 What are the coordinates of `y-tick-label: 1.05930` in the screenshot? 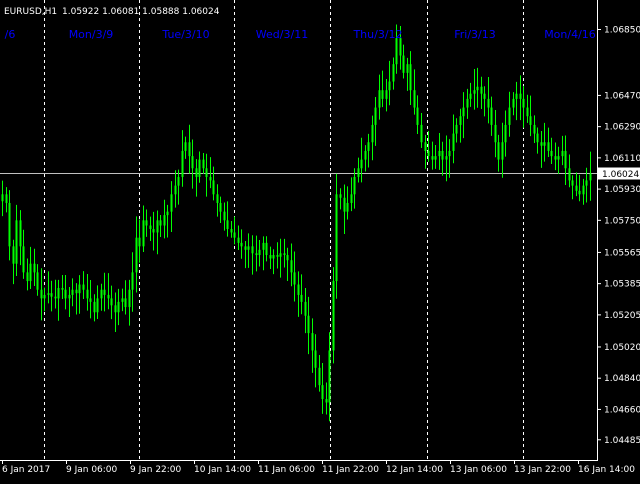 It's located at (622, 190).